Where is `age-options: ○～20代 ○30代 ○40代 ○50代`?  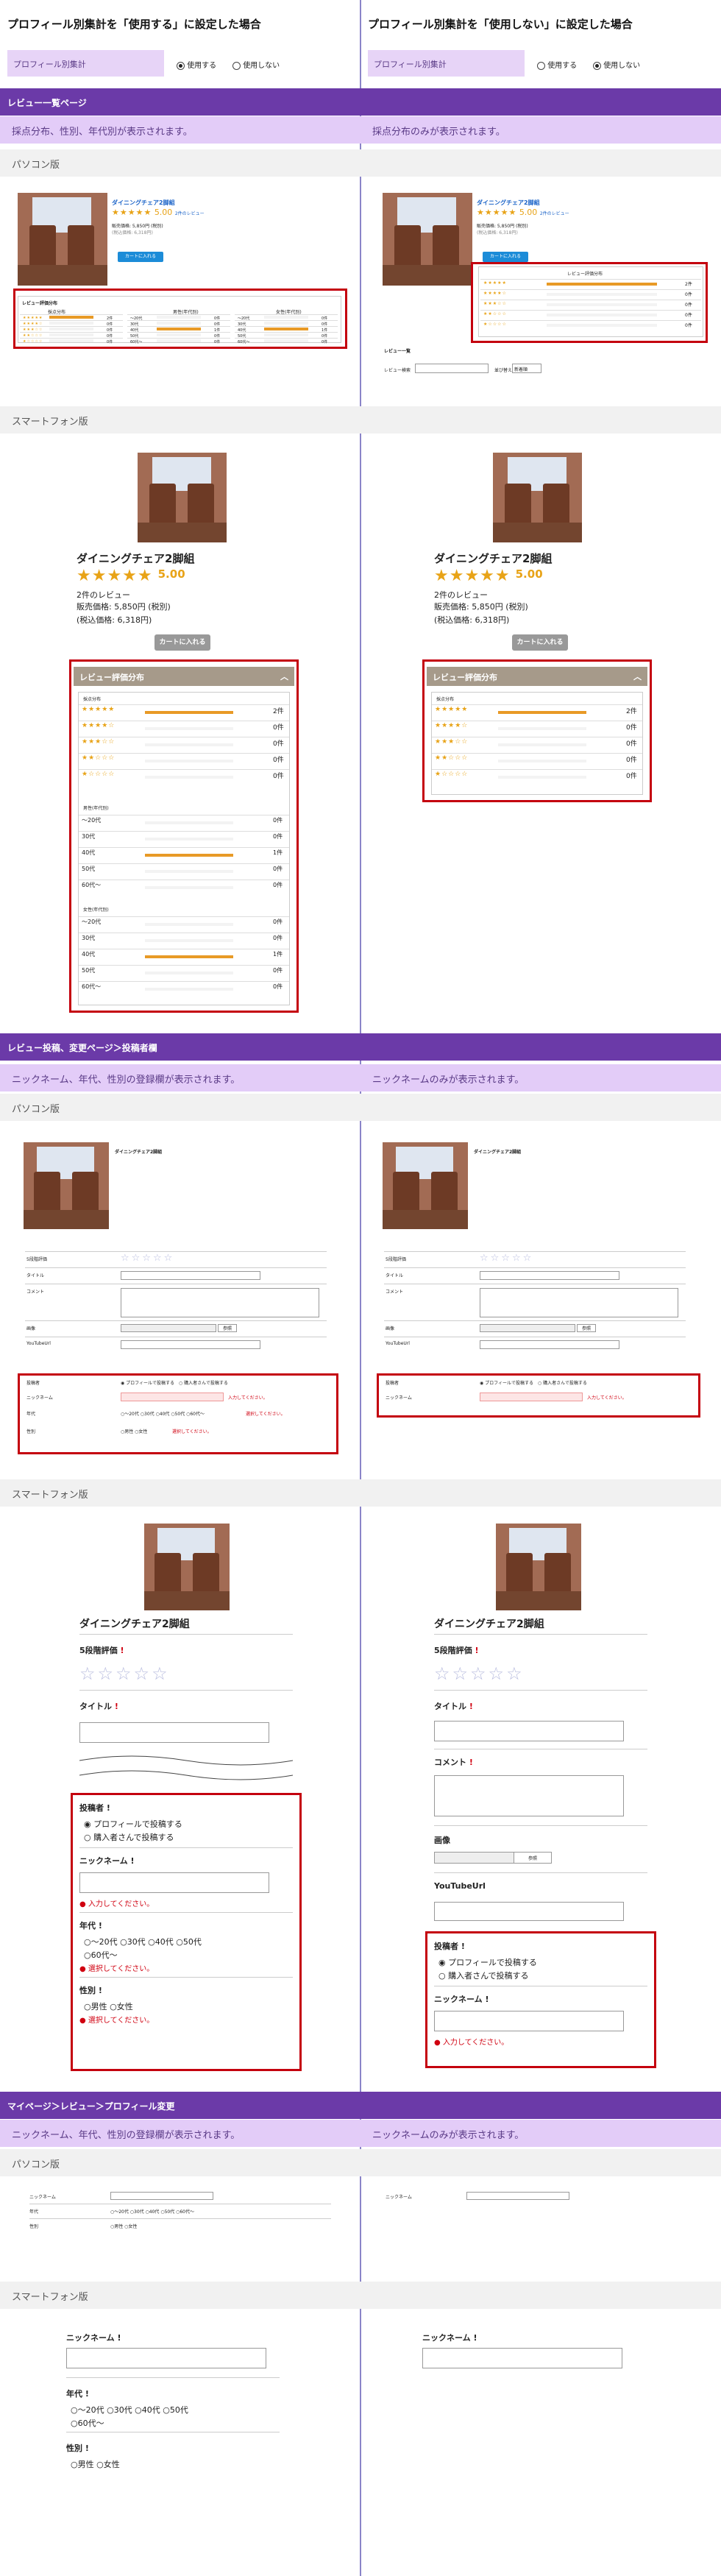
age-options: ○～20代 ○30代 ○40代 ○50代 is located at coordinates (130, 2410).